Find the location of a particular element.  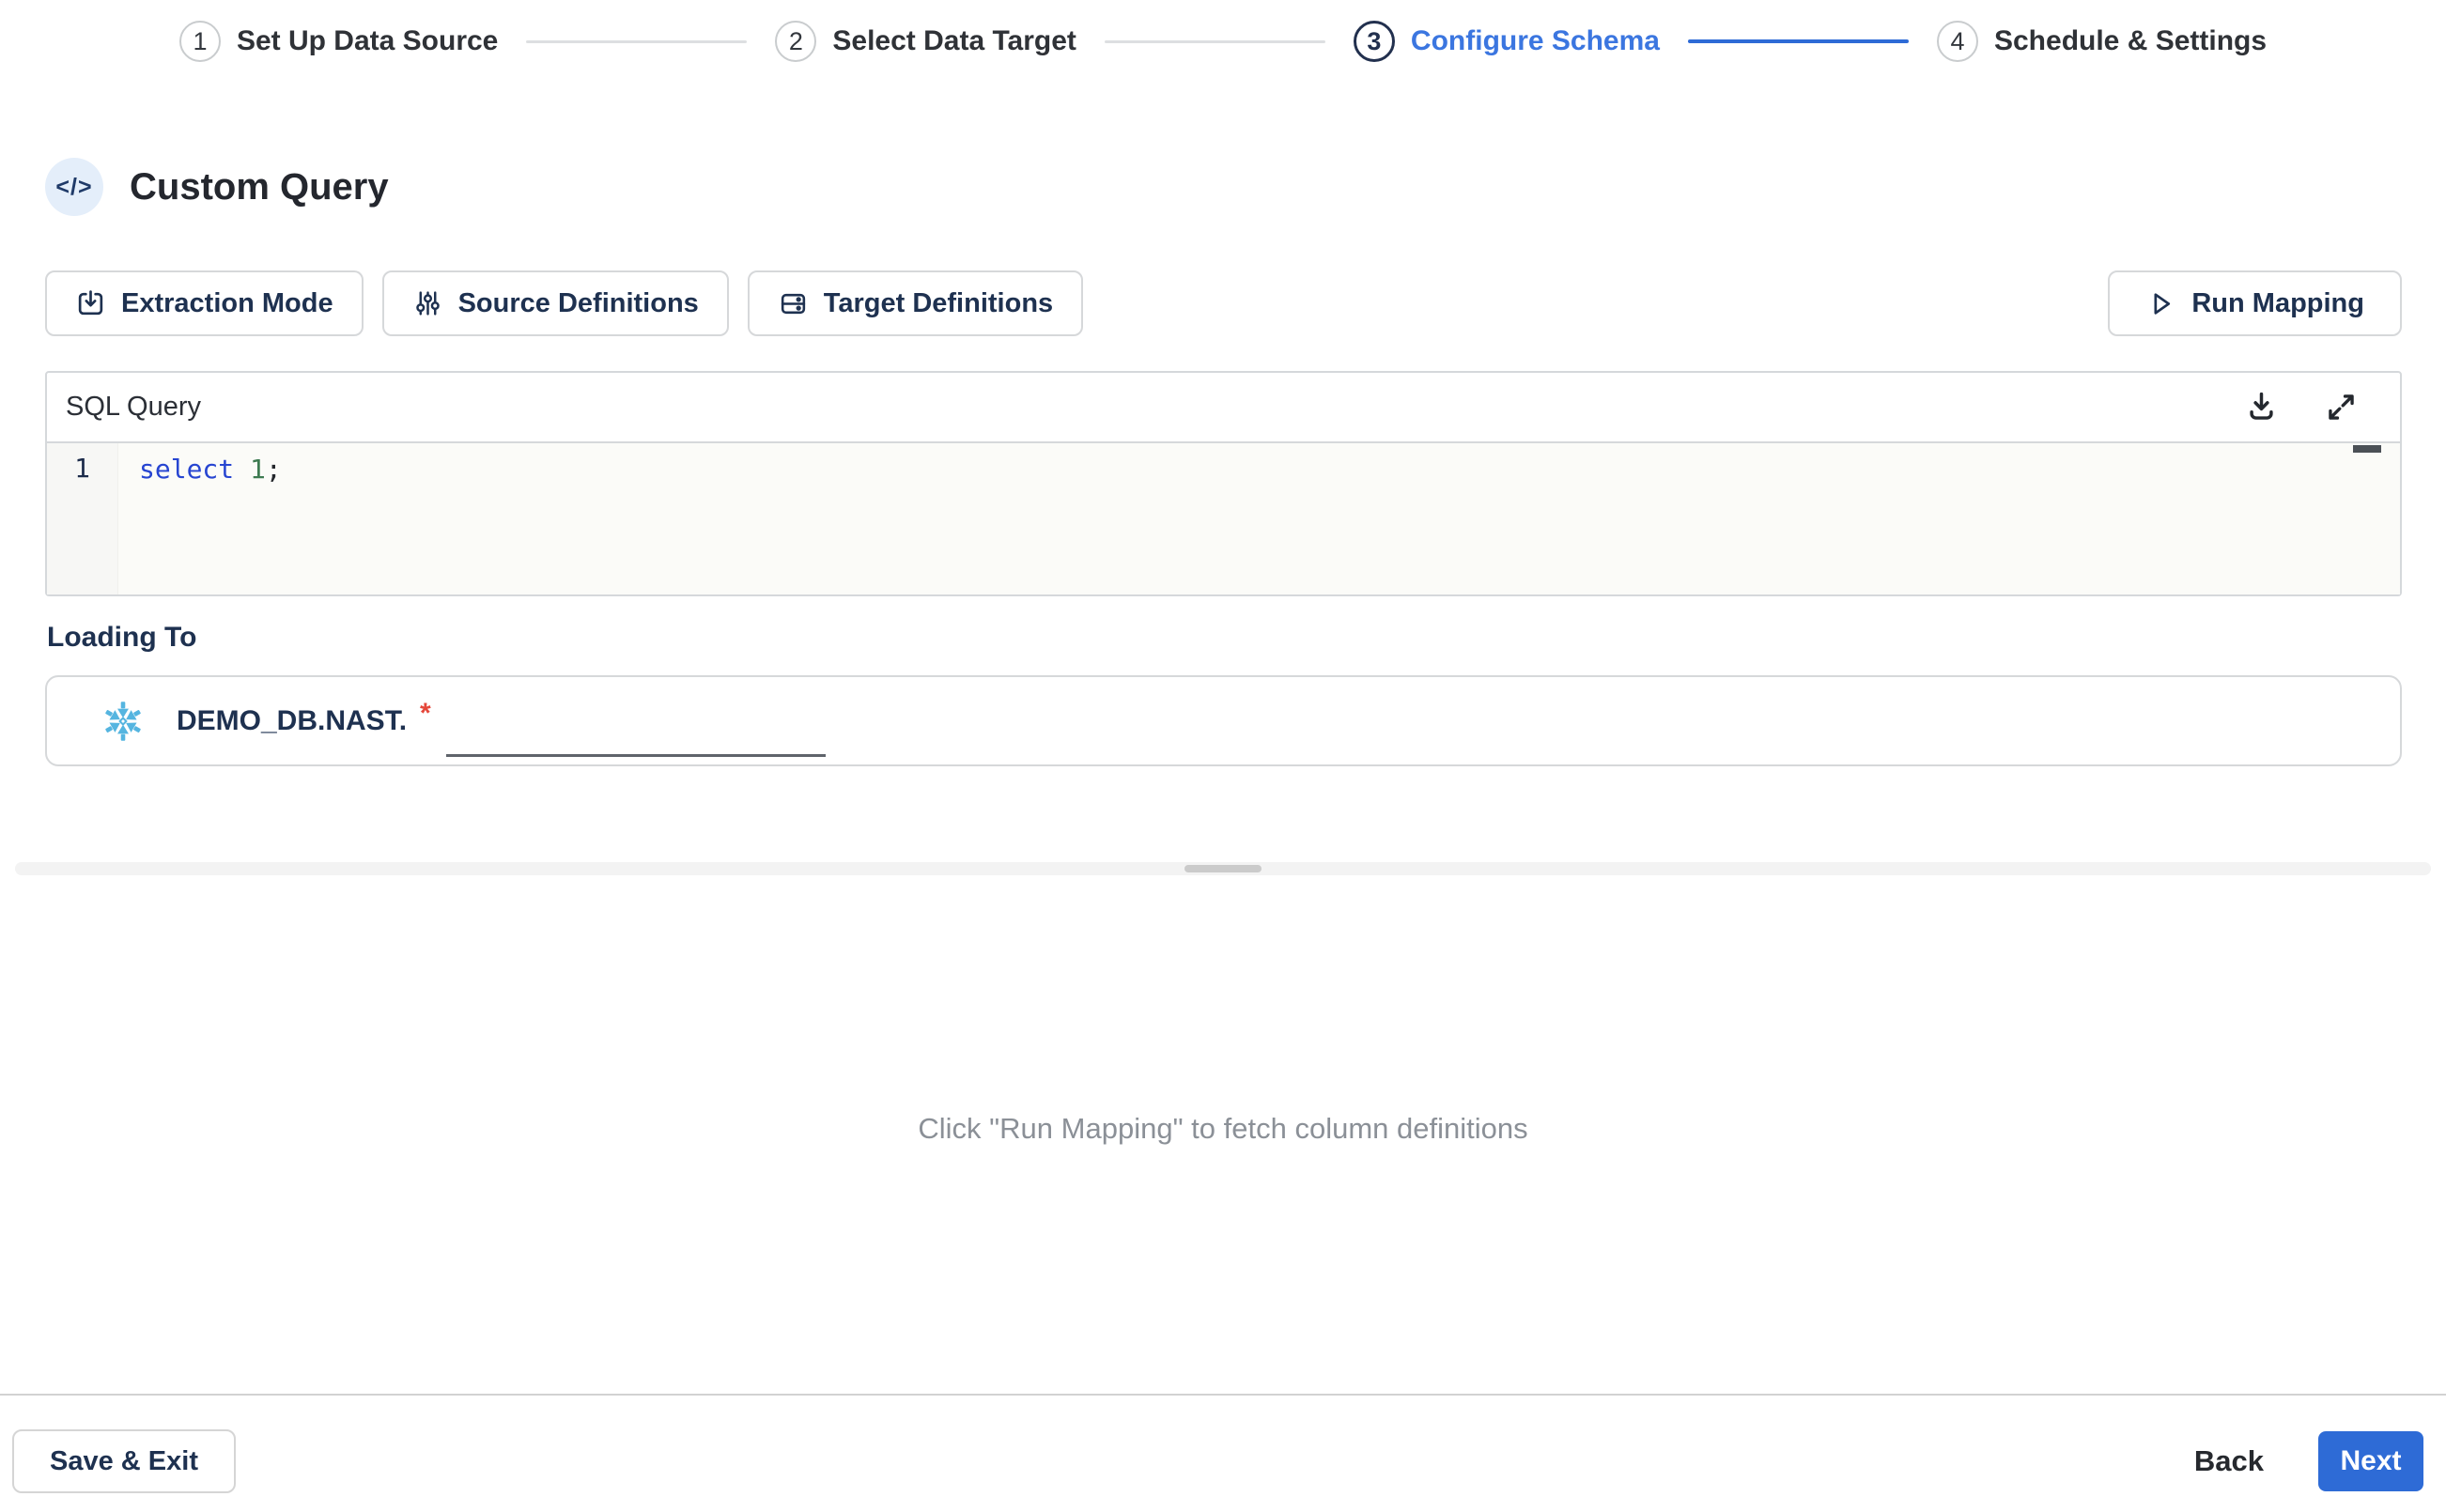

source-definitions-label: Source Definitions is located at coordinates (578, 303).